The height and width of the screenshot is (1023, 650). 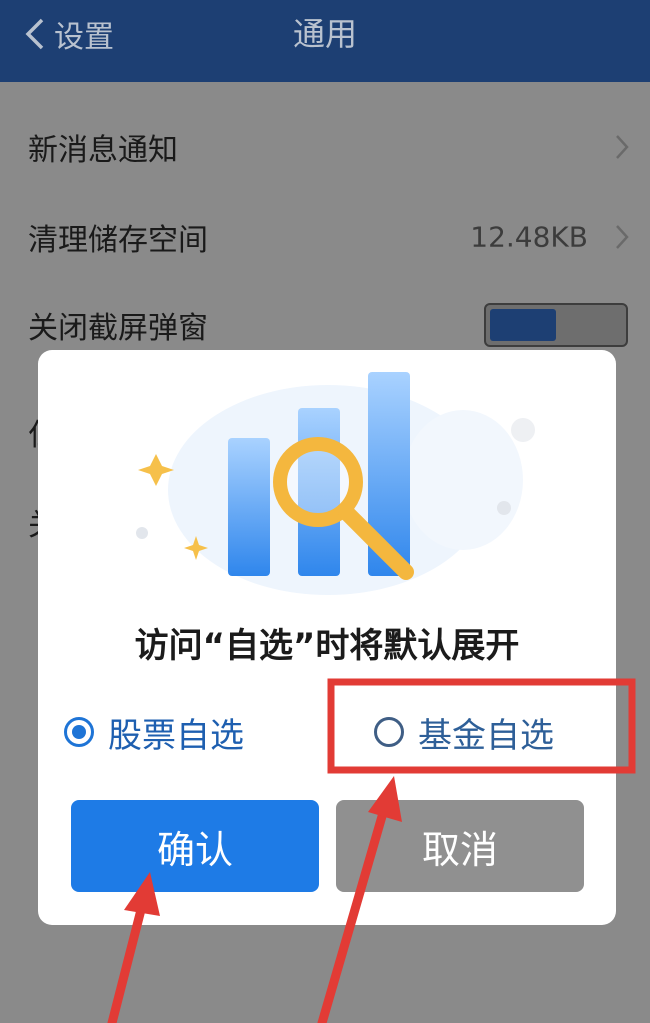 What do you see at coordinates (118, 328) in the screenshot?
I see `row-label: 关闭截屏弹窗` at bounding box center [118, 328].